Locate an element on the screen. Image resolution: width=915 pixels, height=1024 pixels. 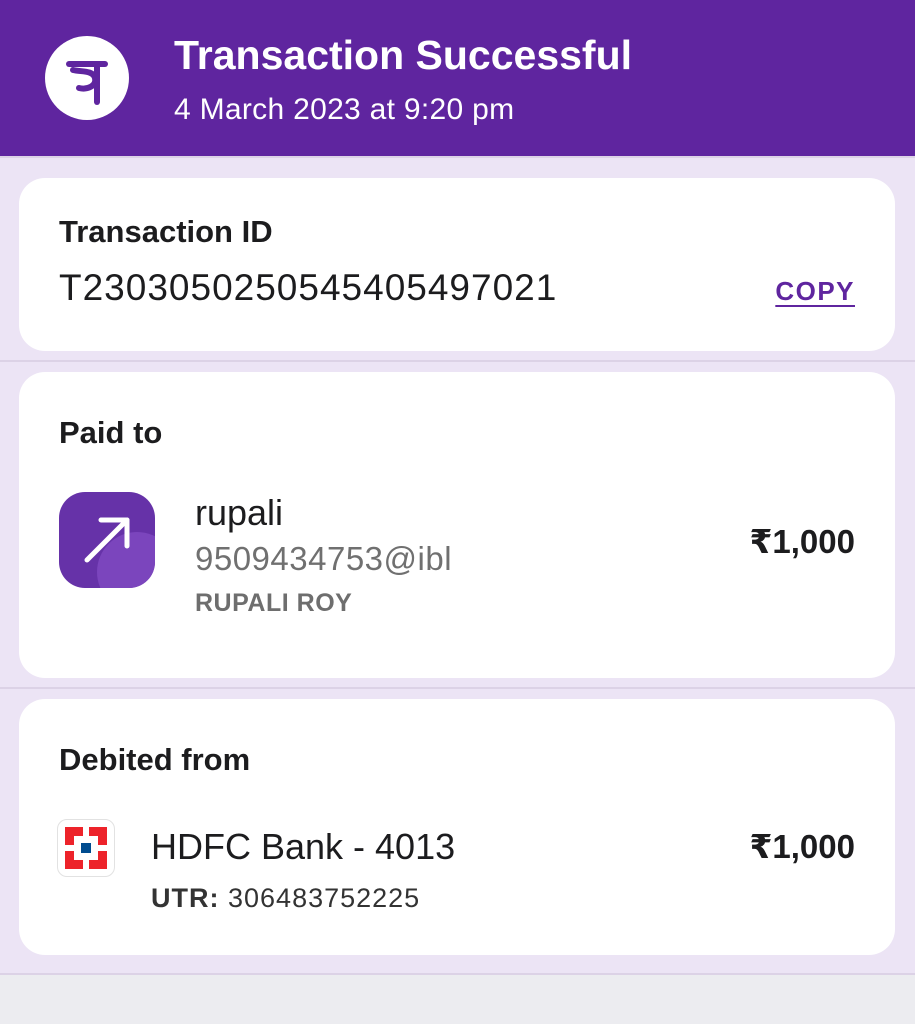
payee-upi-id: 9509434753@ibl is located at coordinates (324, 558).